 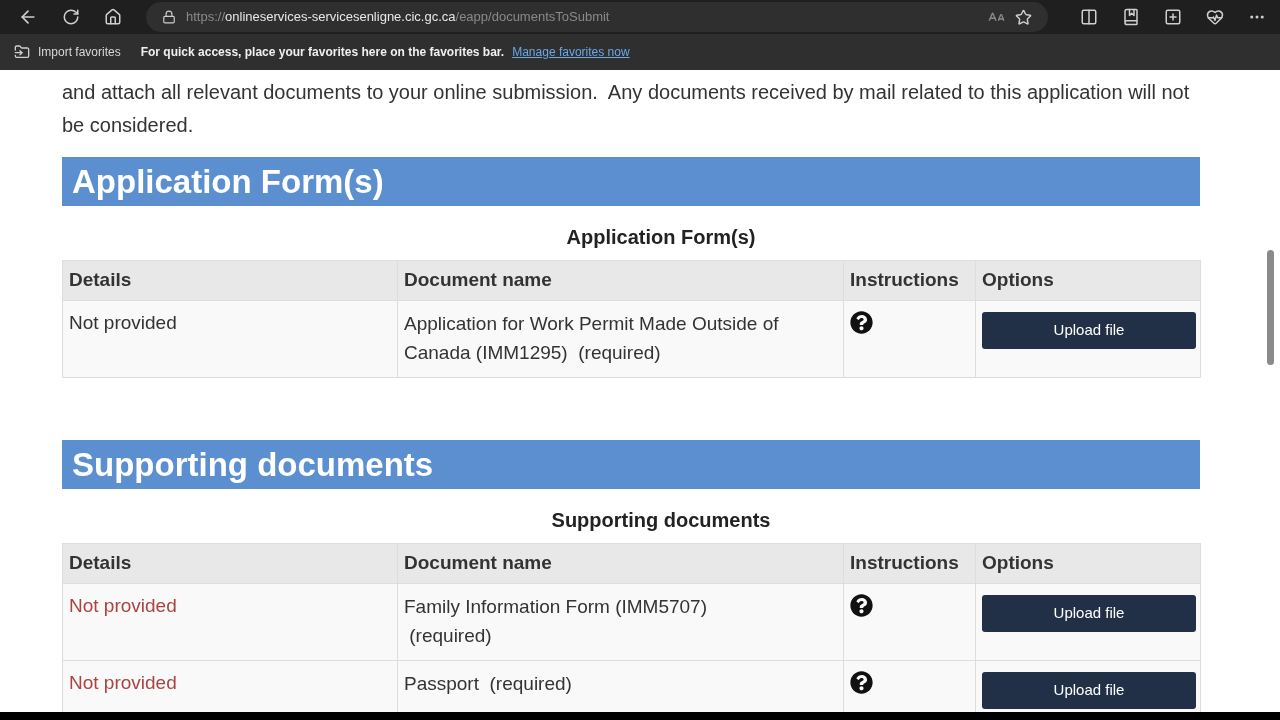 I want to click on manage-favorites-link: Manage favorites now, so click(x=571, y=52).